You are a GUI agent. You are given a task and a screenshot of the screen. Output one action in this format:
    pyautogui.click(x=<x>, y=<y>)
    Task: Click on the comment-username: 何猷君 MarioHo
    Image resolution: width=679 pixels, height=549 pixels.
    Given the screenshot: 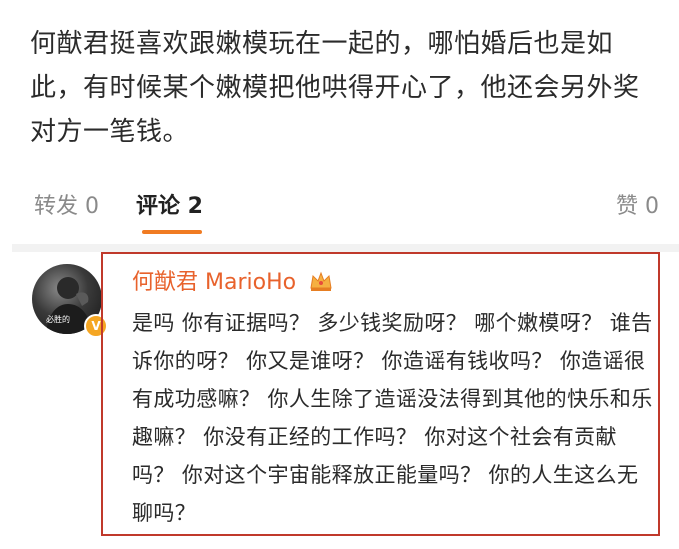 What is the action you would take?
    pyautogui.click(x=232, y=280)
    